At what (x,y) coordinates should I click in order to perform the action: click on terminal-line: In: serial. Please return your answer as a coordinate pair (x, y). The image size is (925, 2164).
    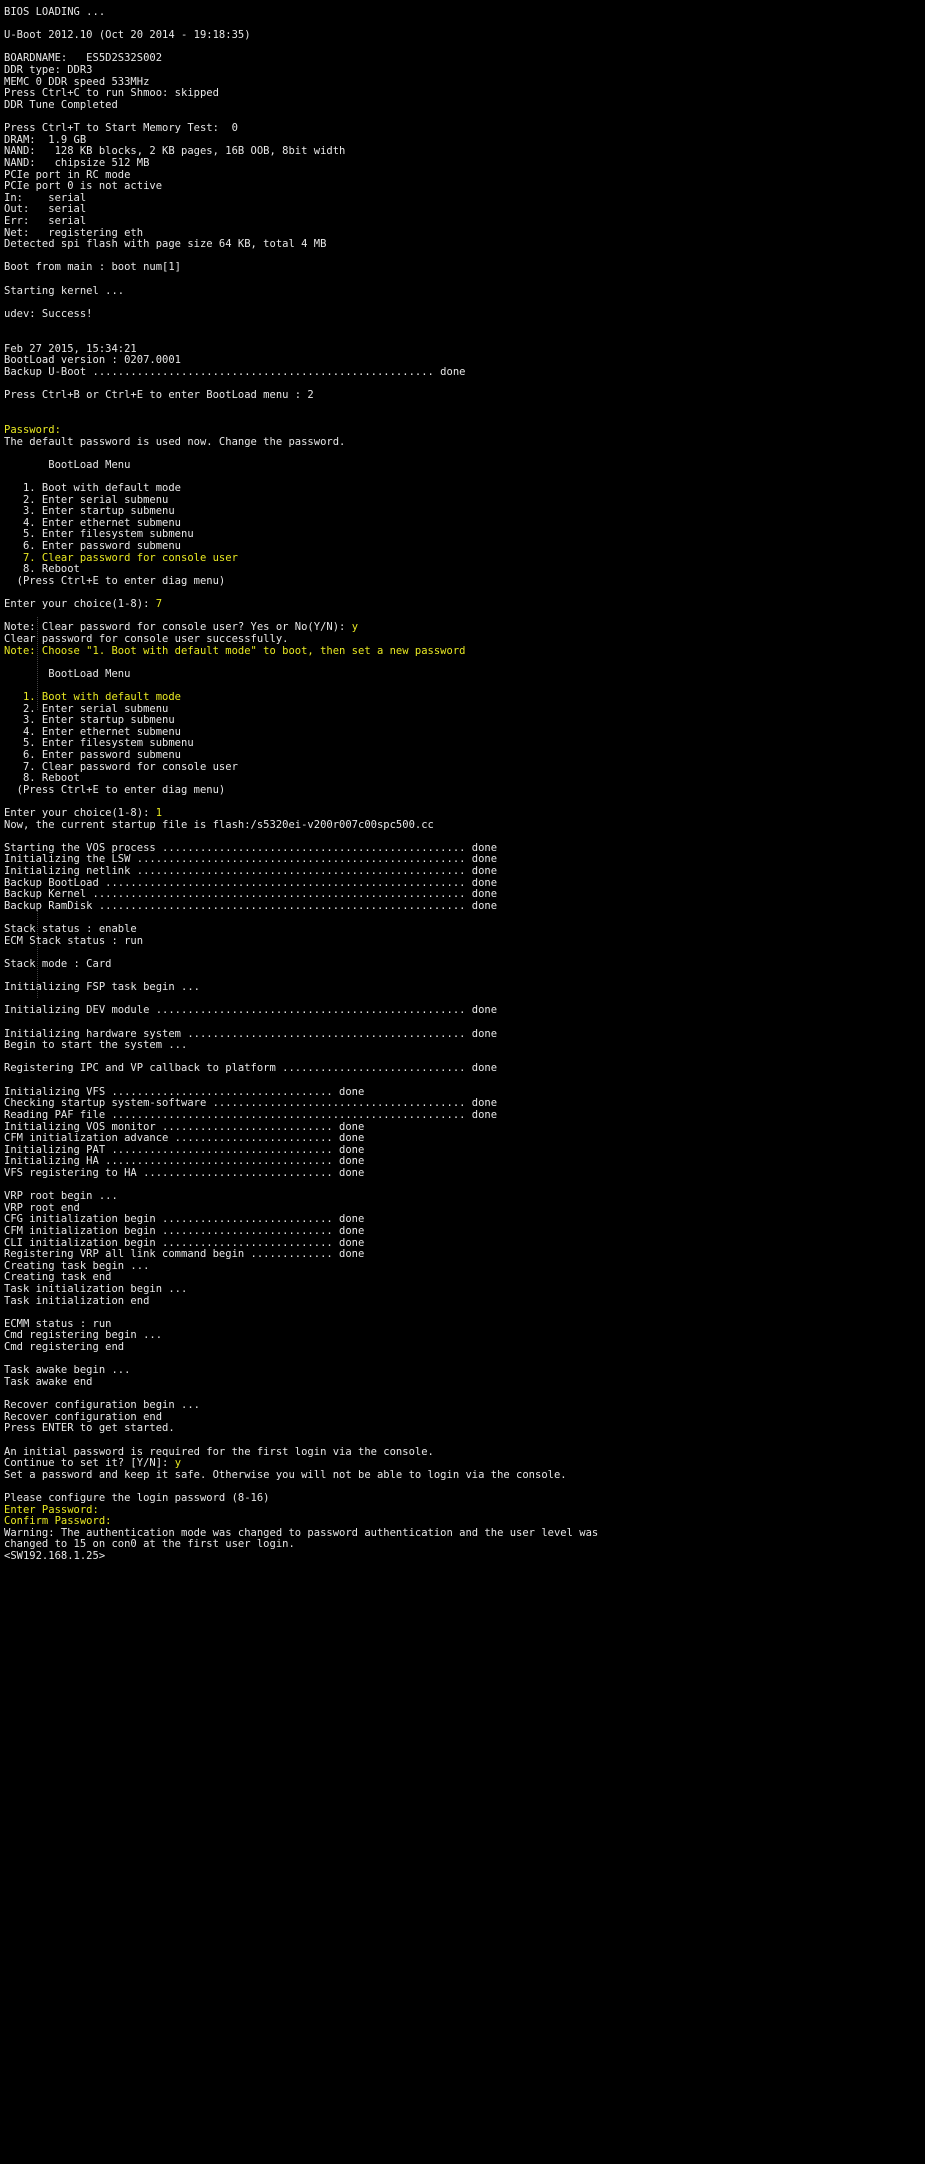
    Looking at the image, I should click on (464, 198).